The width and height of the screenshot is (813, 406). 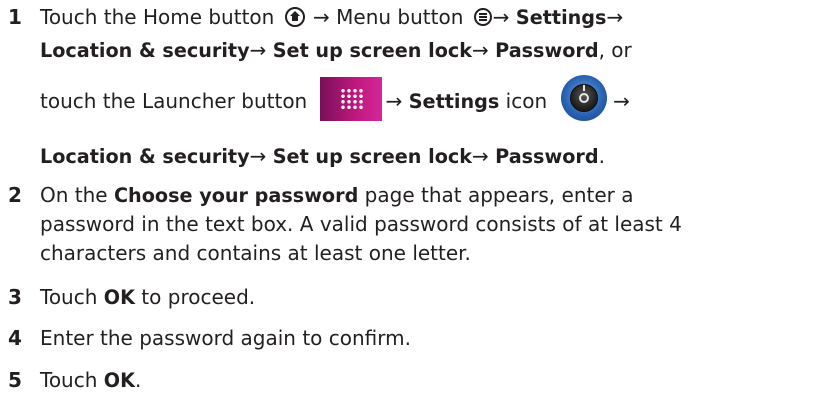 I want to click on step-number: 2, so click(x=15, y=195).